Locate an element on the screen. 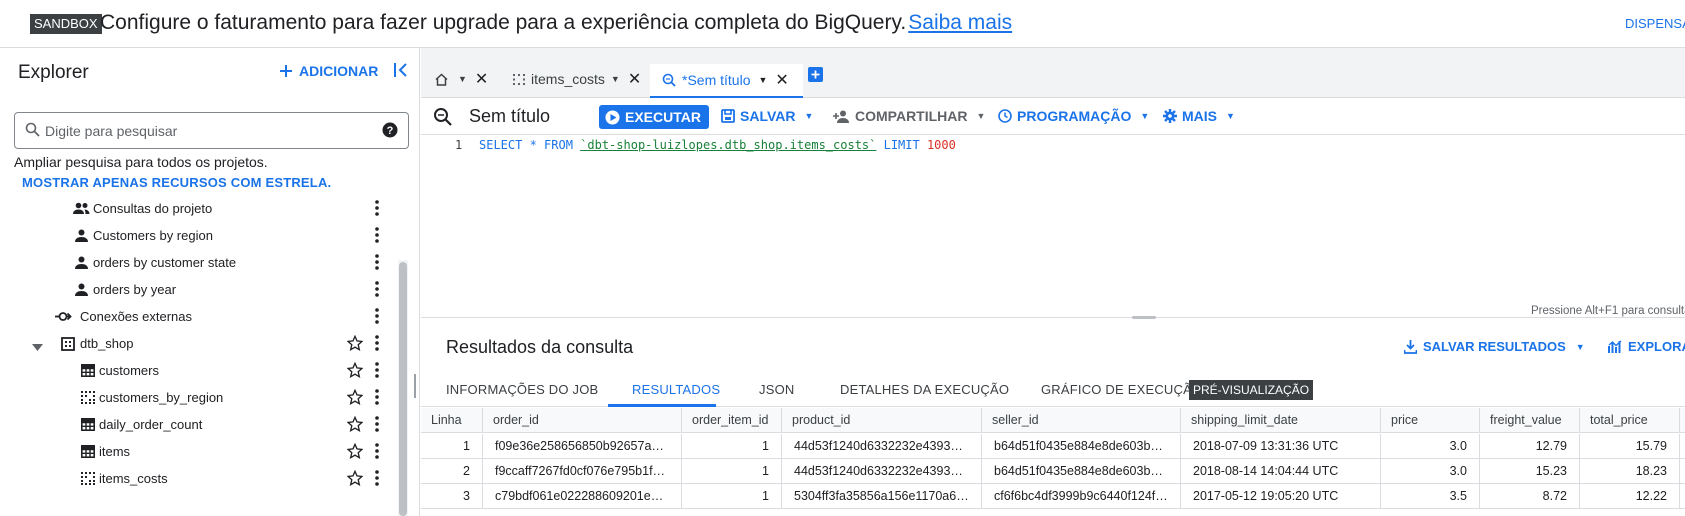  search-input: Digite para pesquisar ? is located at coordinates (211, 130).